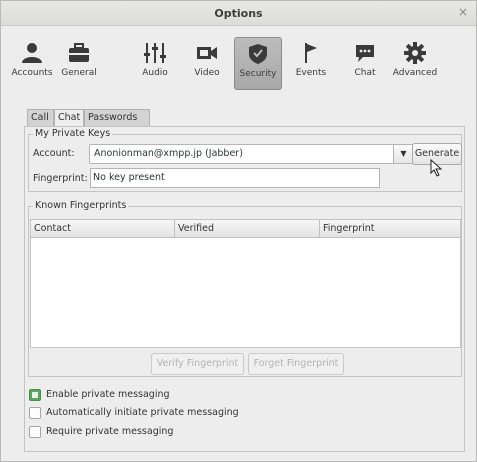 The width and height of the screenshot is (477, 462). What do you see at coordinates (197, 364) in the screenshot?
I see `verify-fingerprint-button: Verify Fingerprint` at bounding box center [197, 364].